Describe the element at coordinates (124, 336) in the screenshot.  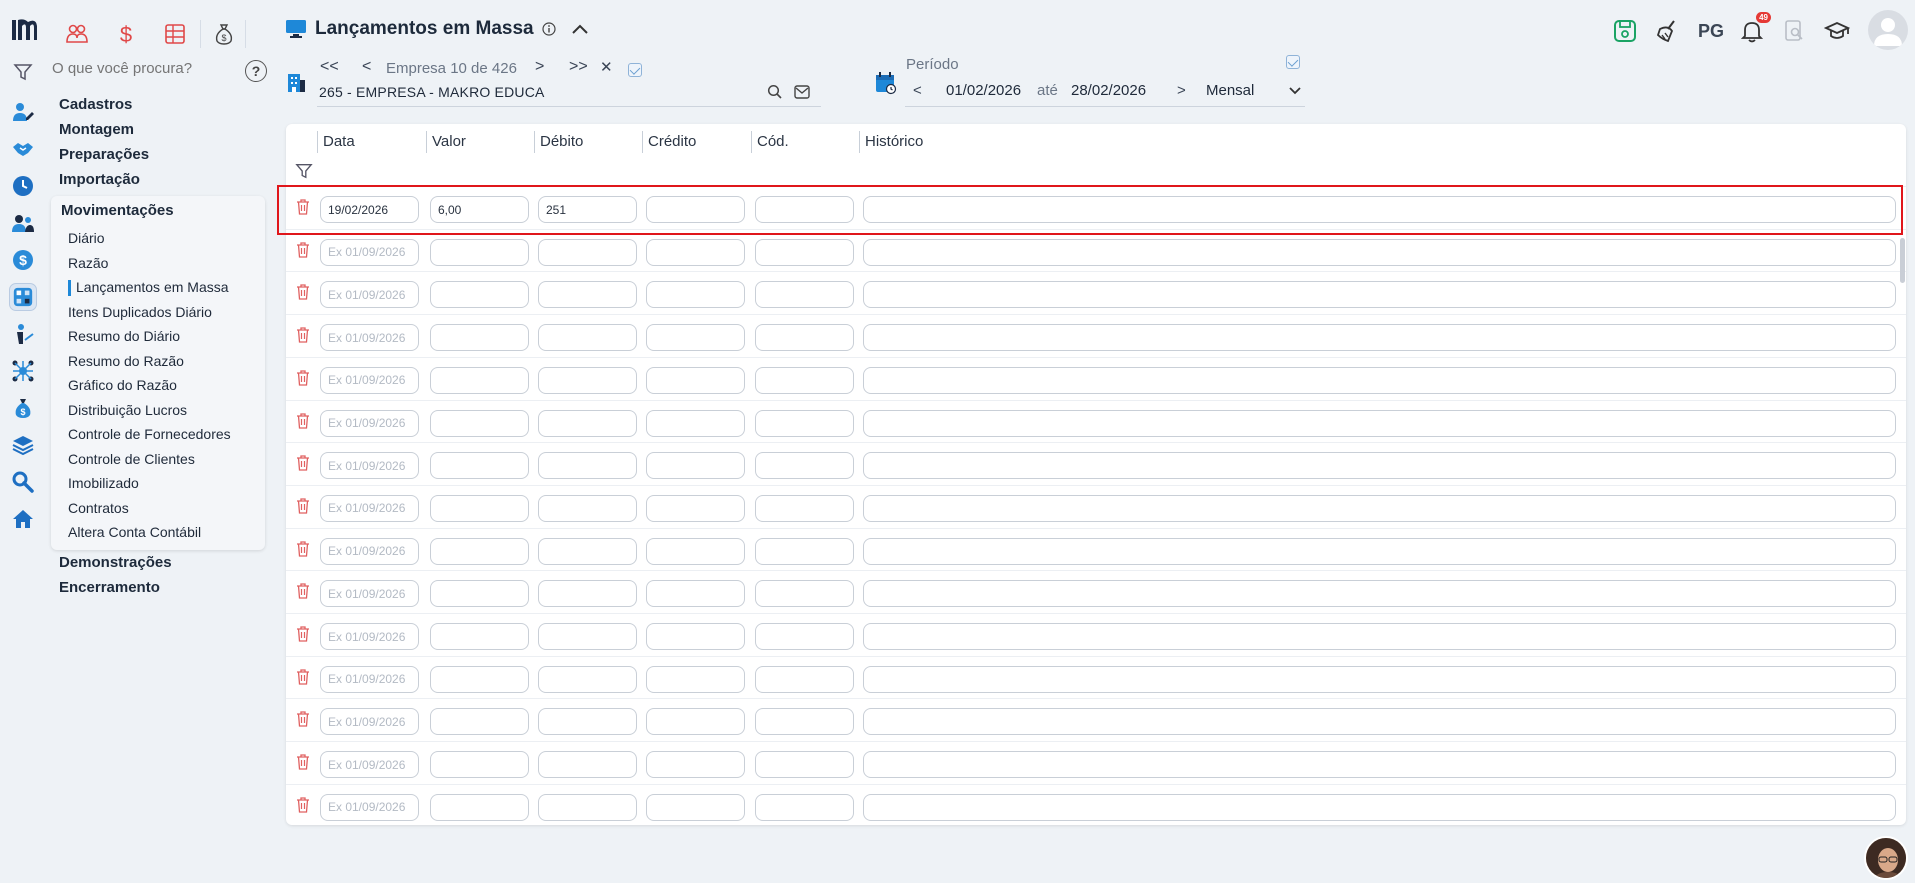
I see `submenu-item-resumo-do-diario: Resumo do Diário` at that location.